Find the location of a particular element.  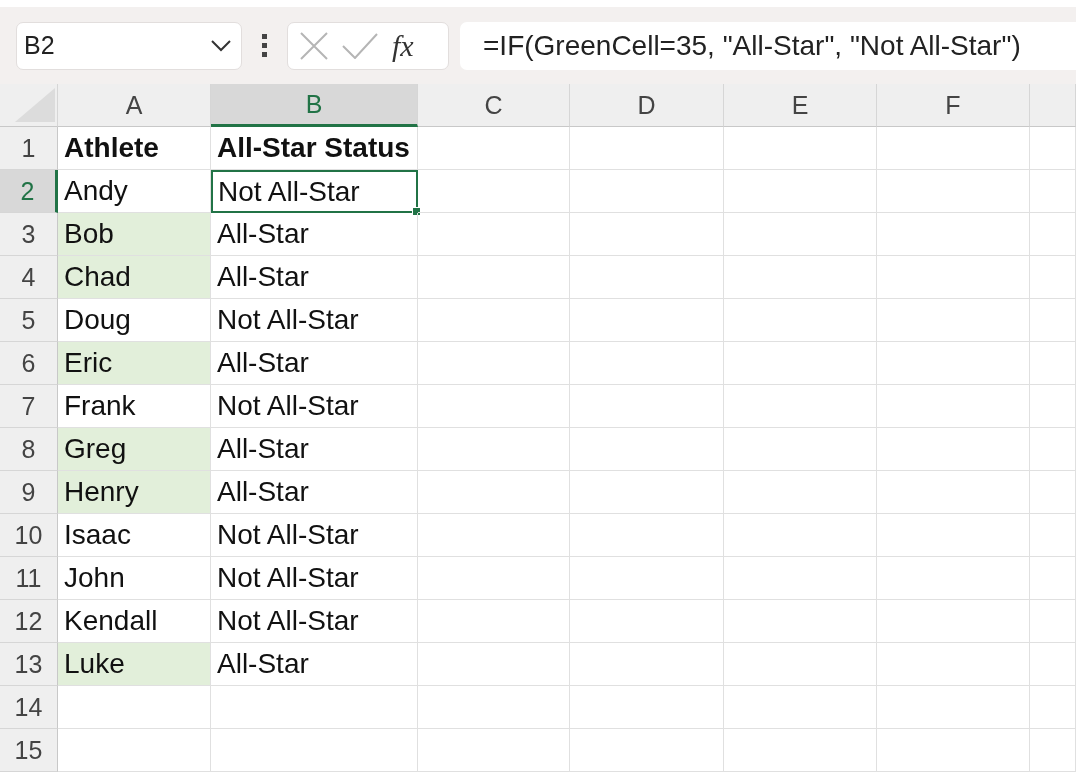

row-header: 7 is located at coordinates (29, 406).